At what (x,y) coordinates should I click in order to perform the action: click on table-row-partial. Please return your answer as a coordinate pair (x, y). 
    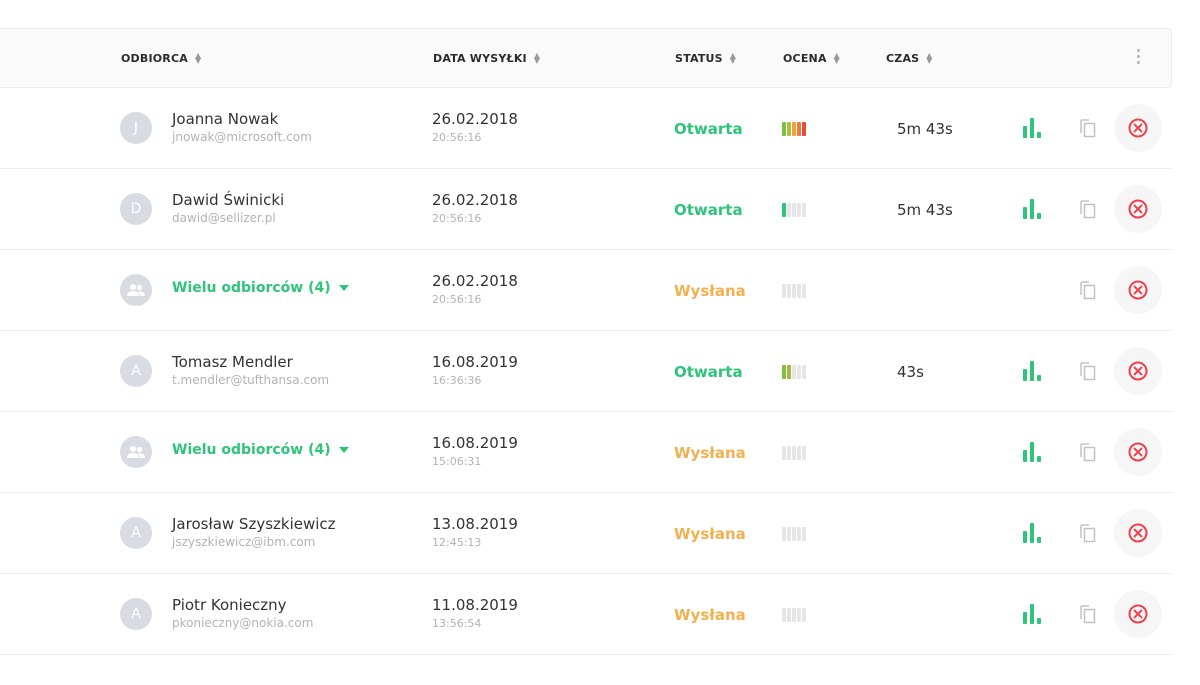
    Looking at the image, I should click on (586, 670).